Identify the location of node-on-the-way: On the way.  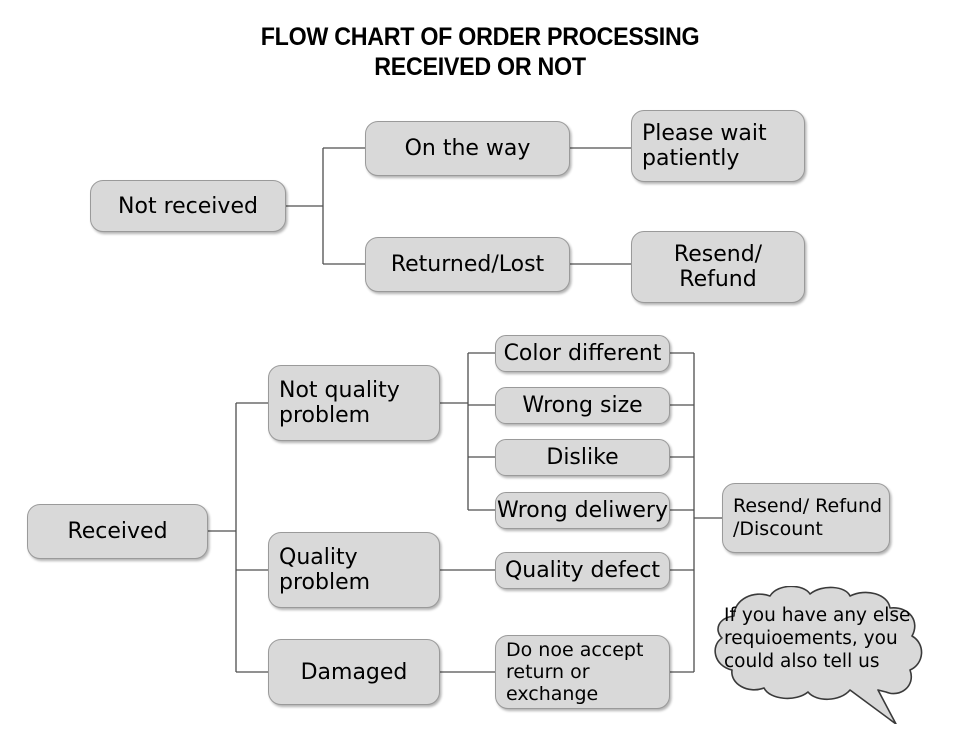
(467, 148).